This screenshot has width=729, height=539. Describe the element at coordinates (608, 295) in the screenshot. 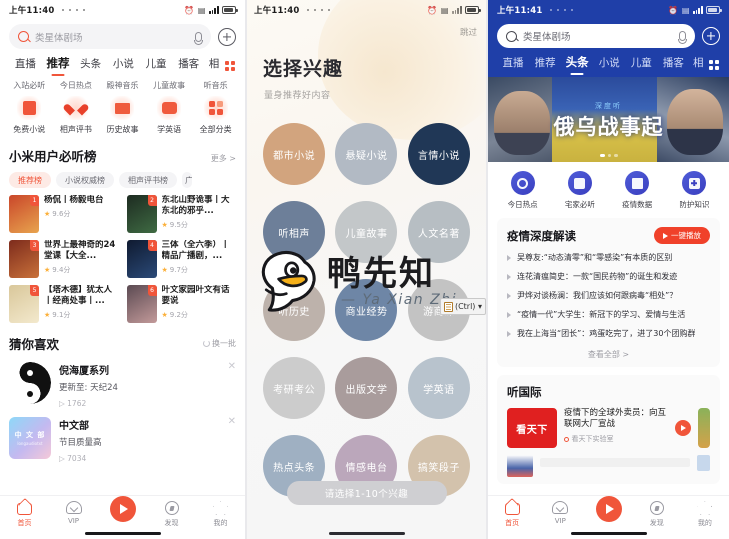

I see `list-item: 尹烨对谈杨澜：我们应该如何跟病毒“相处”？` at that location.